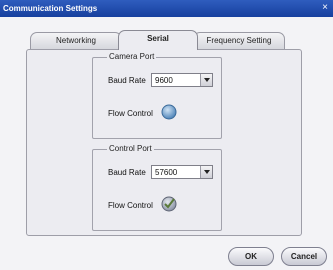 The width and height of the screenshot is (333, 270). Describe the element at coordinates (239, 40) in the screenshot. I see `tab-frequency-setting: Frequency Setting` at that location.